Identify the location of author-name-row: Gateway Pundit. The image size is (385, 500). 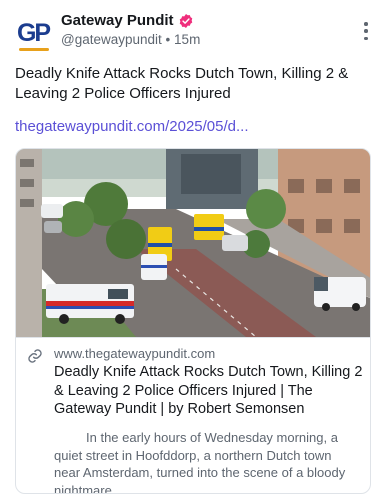
(127, 20).